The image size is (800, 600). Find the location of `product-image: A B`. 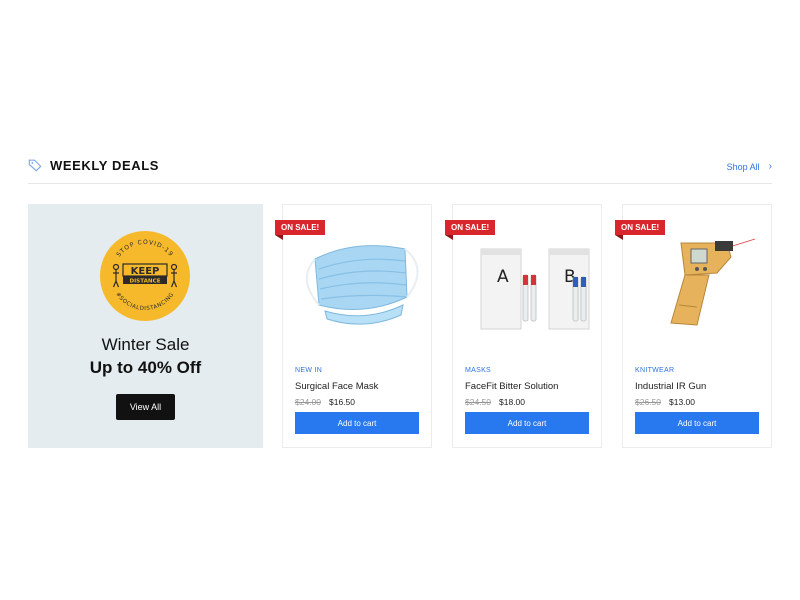

product-image: A B is located at coordinates (528, 282).